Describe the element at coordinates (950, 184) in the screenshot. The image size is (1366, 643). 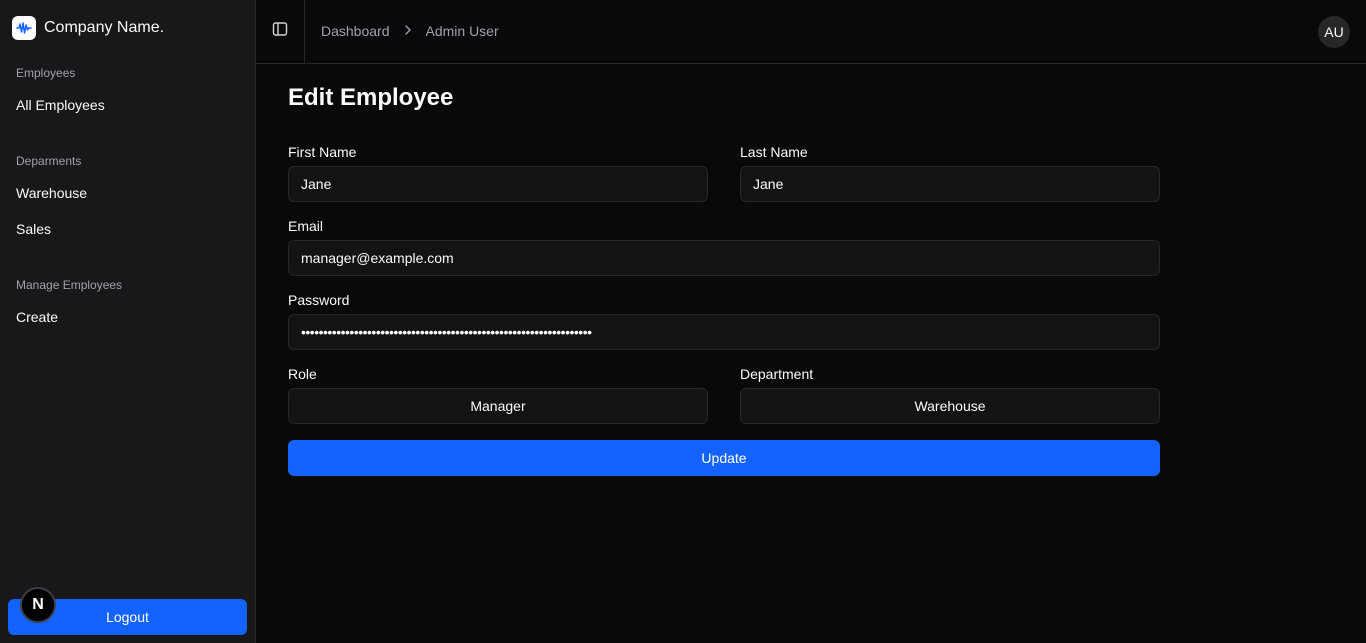
I see `last-name-field` at that location.